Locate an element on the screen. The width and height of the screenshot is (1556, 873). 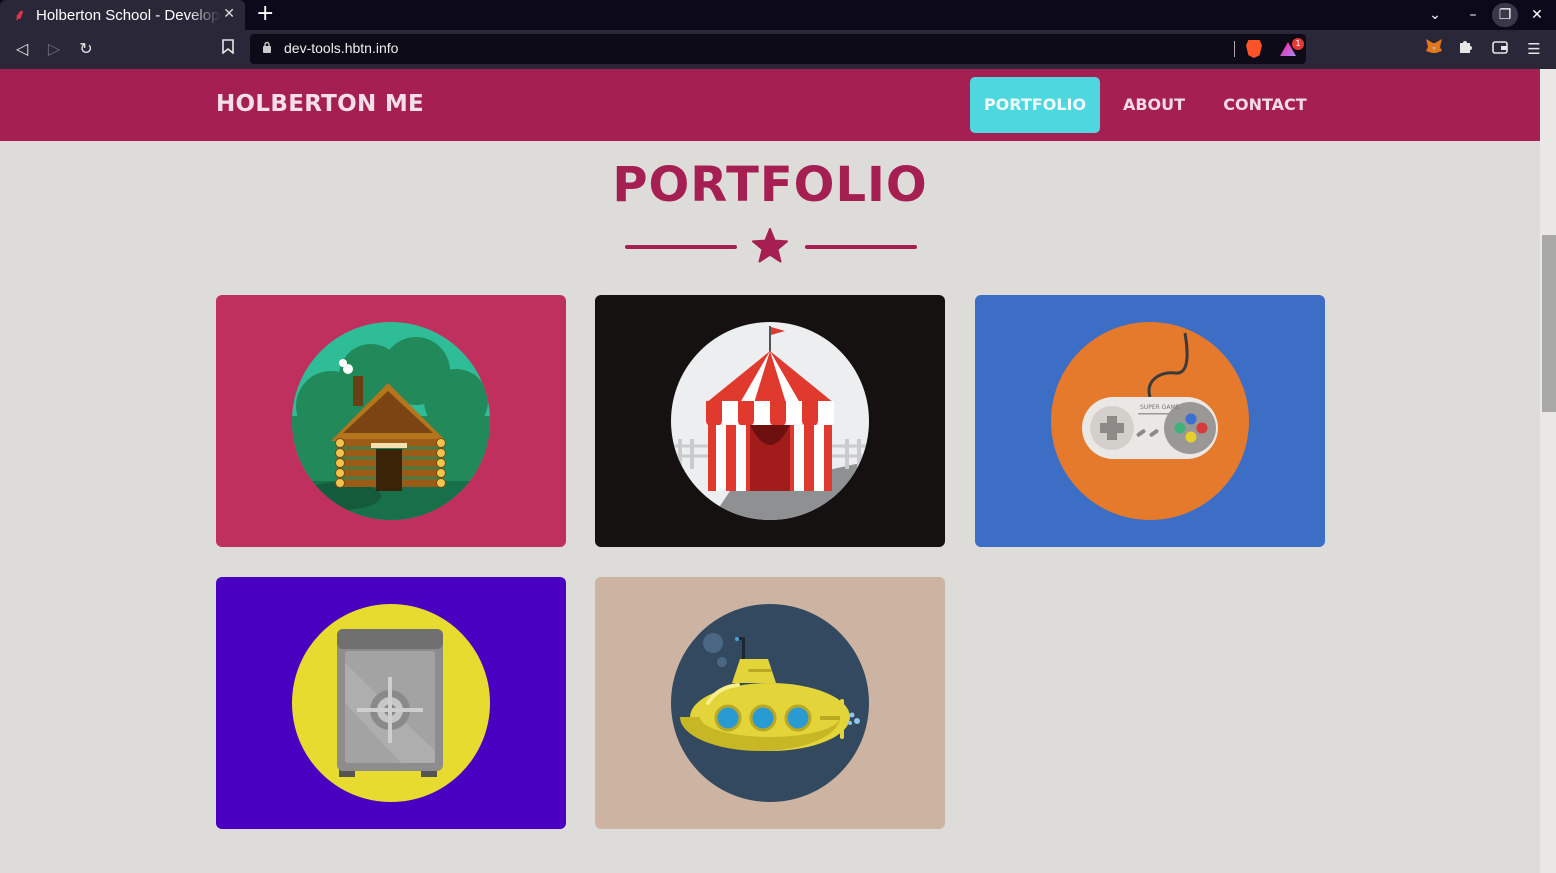
extensions-puzzle-icon is located at coordinates (1466, 49).